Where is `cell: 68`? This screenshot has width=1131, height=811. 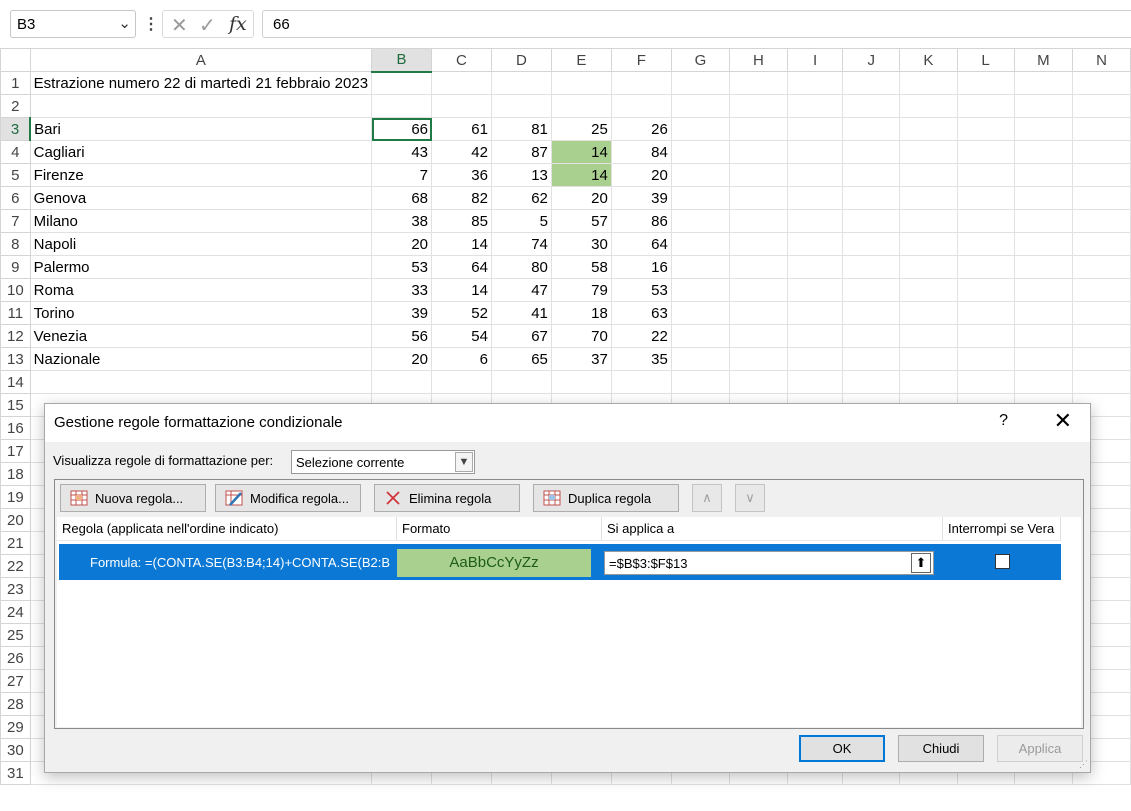 cell: 68 is located at coordinates (401, 198).